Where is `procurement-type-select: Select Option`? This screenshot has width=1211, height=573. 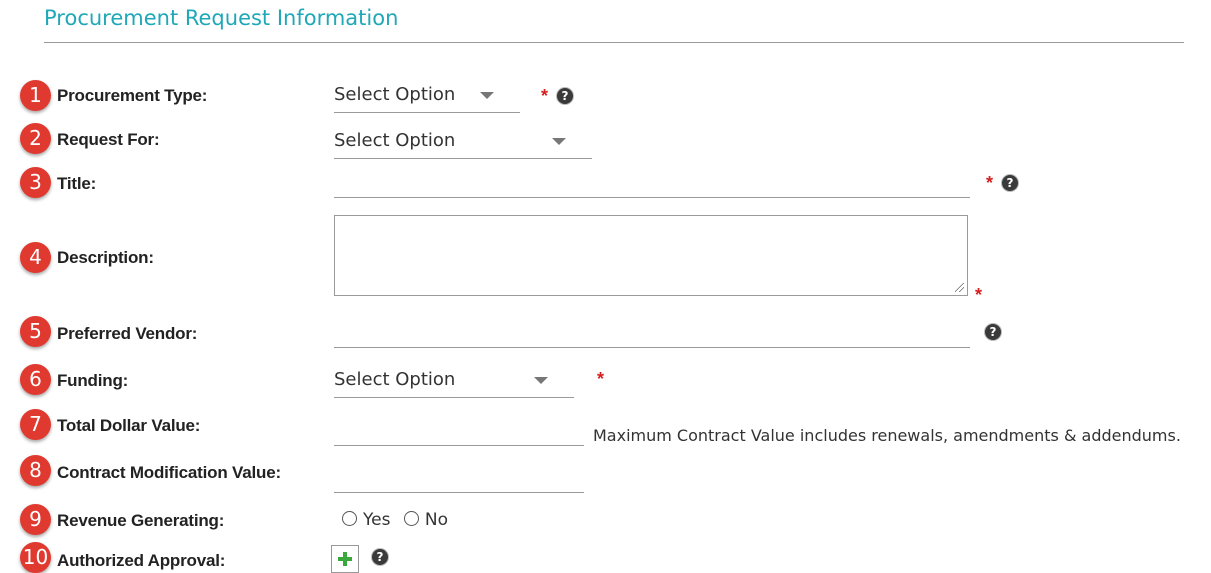
procurement-type-select: Select Option is located at coordinates (427, 95).